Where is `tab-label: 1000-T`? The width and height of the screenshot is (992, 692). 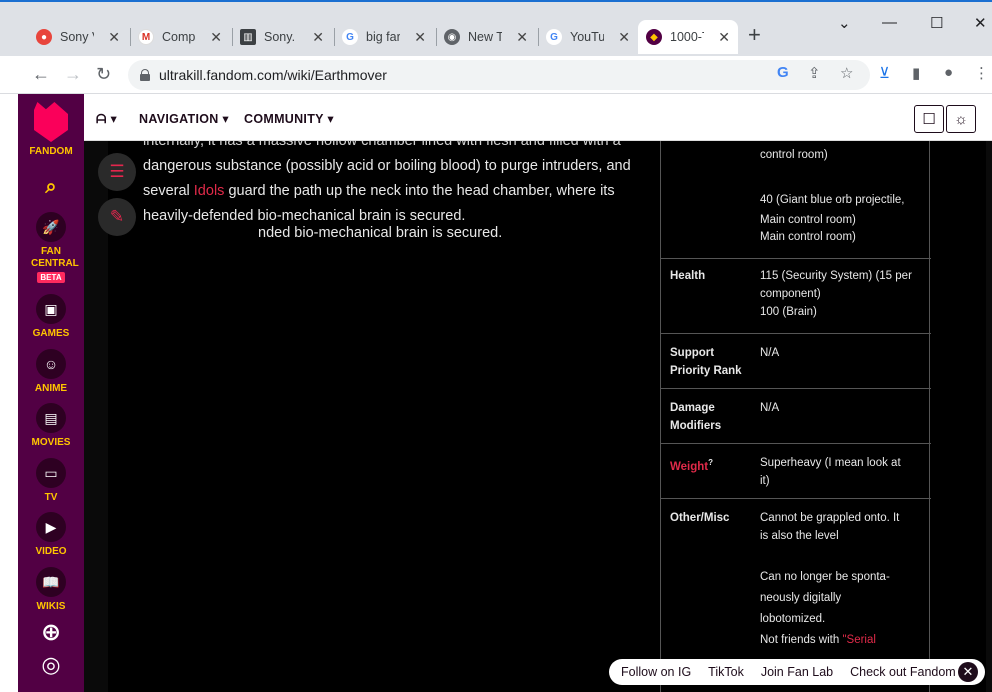 tab-label: 1000-T is located at coordinates (687, 37).